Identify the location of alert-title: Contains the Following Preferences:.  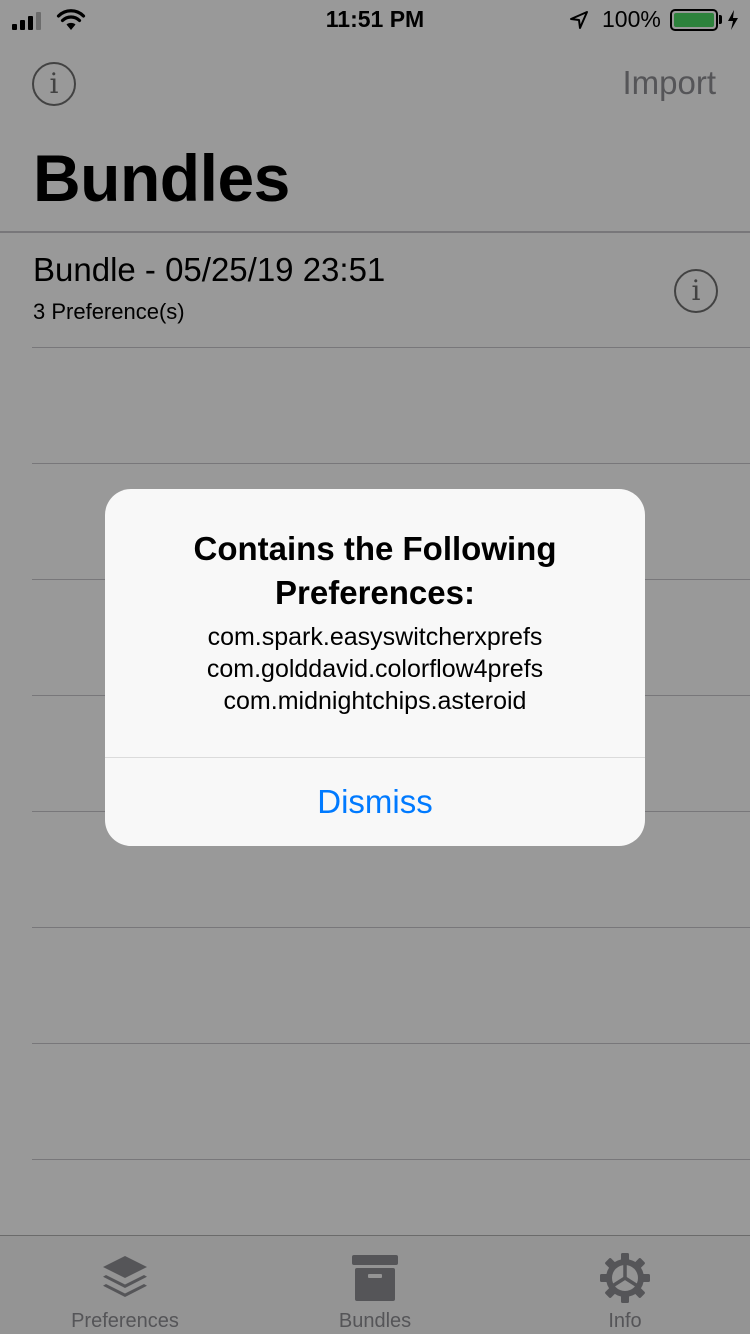
(375, 570).